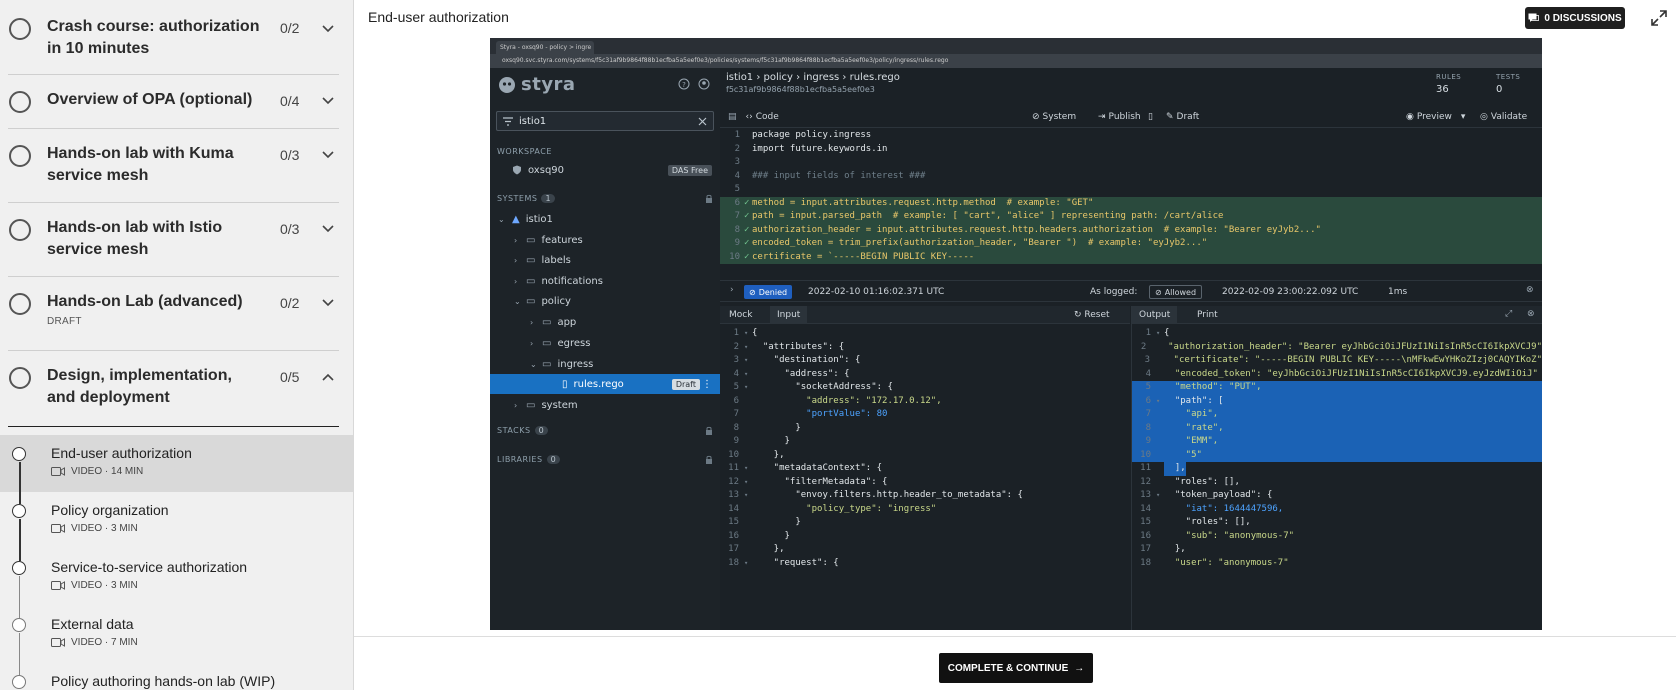  Describe the element at coordinates (800, 89) in the screenshot. I see `system-id: f5c31af9b9864f88b1ecfba5a5eef0e3` at that location.